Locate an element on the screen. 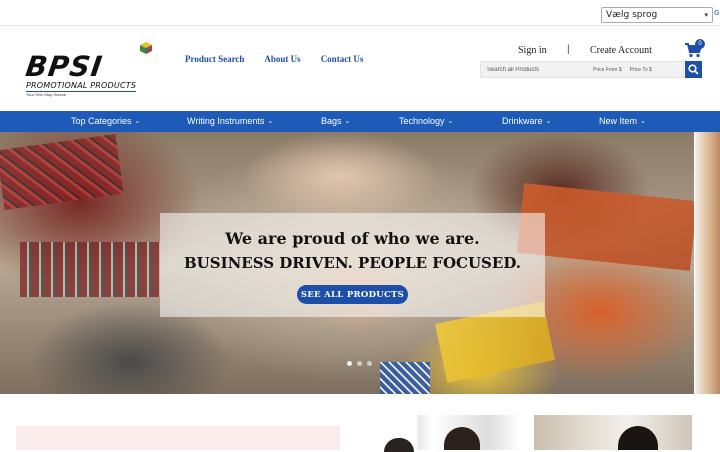 The image size is (720, 452). category-label: Writing Instruments is located at coordinates (226, 121).